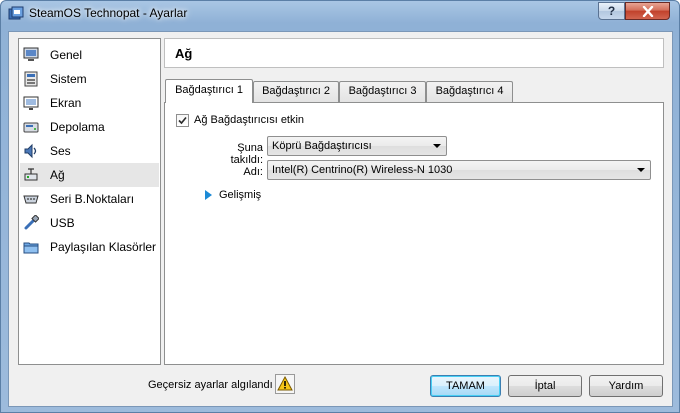 The image size is (680, 413). Describe the element at coordinates (89, 55) in the screenshot. I see `sidebar-item-genel: Genel` at that location.